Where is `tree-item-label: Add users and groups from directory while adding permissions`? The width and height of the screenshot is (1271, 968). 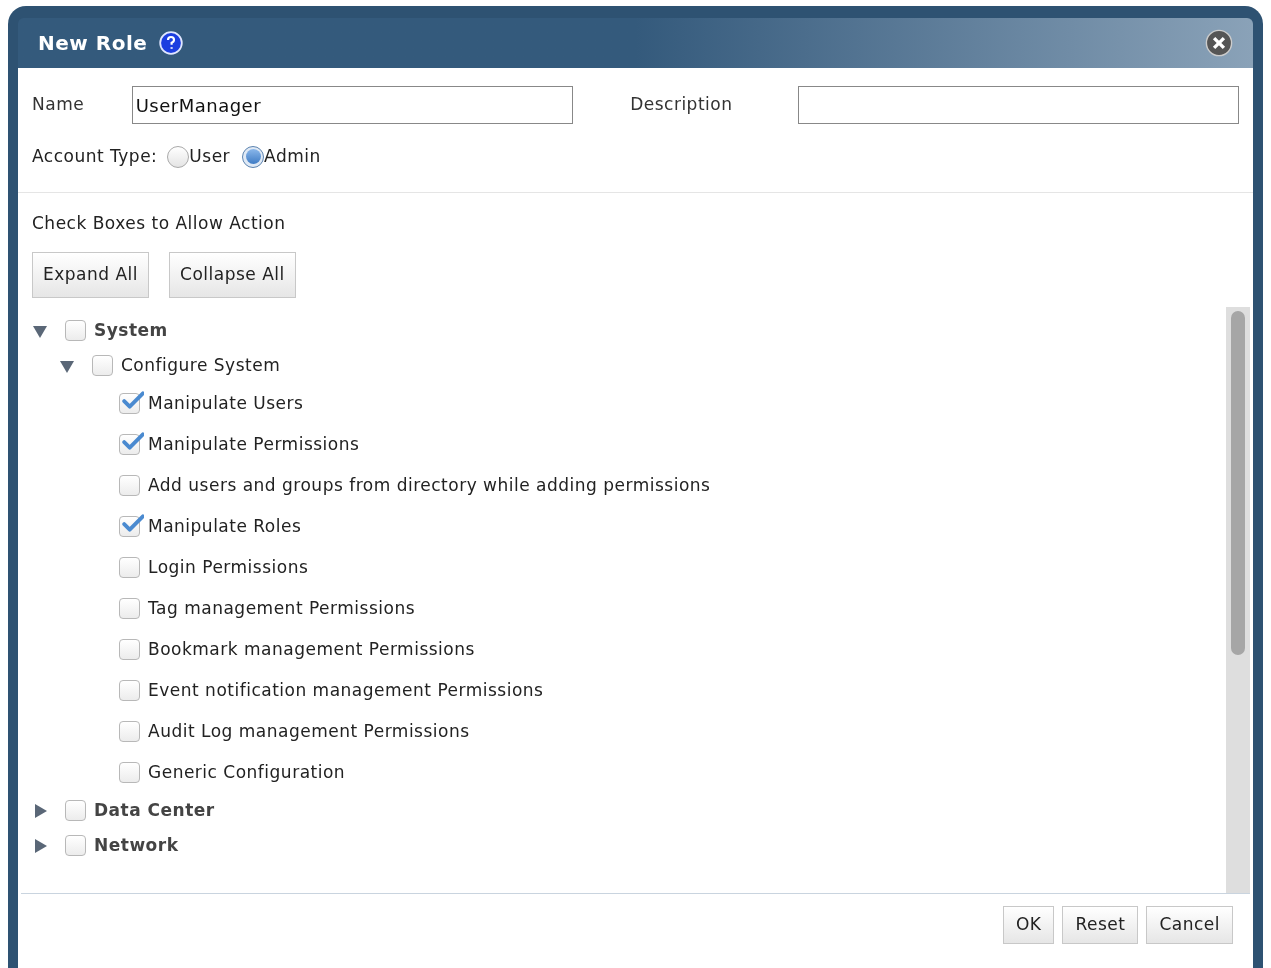 tree-item-label: Add users and groups from directory while adding permissions is located at coordinates (429, 485).